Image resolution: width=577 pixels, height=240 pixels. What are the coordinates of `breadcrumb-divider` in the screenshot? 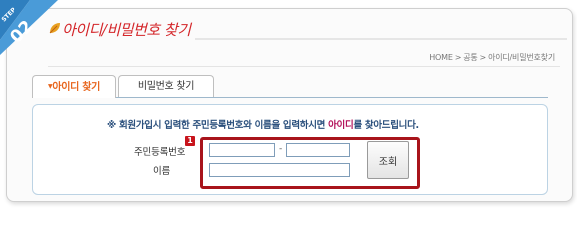 It's located at (304, 66).